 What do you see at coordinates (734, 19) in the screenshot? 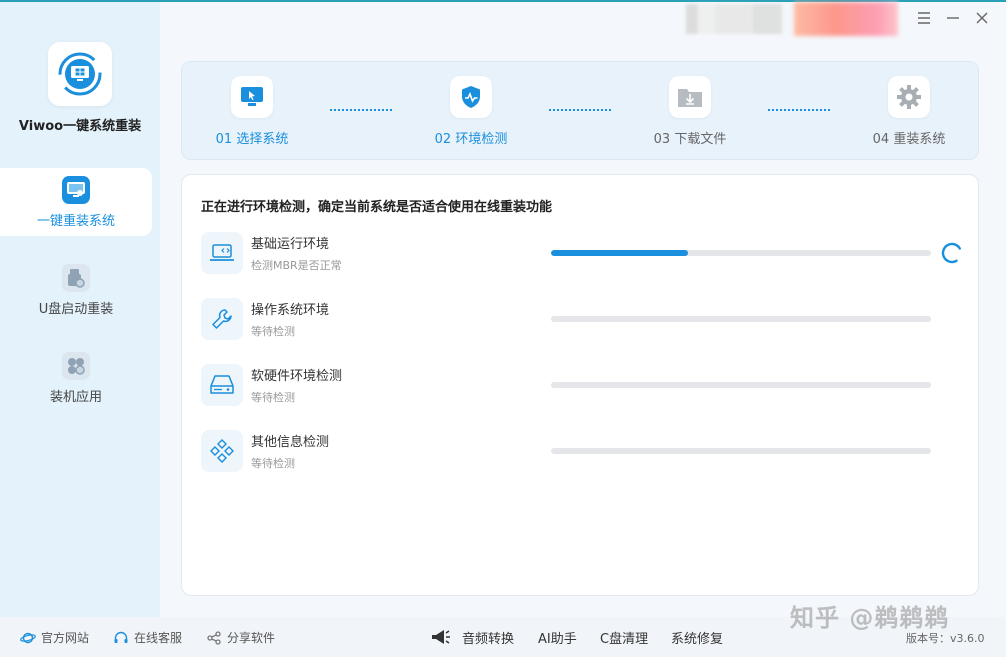
I see `blurred-user-info` at bounding box center [734, 19].